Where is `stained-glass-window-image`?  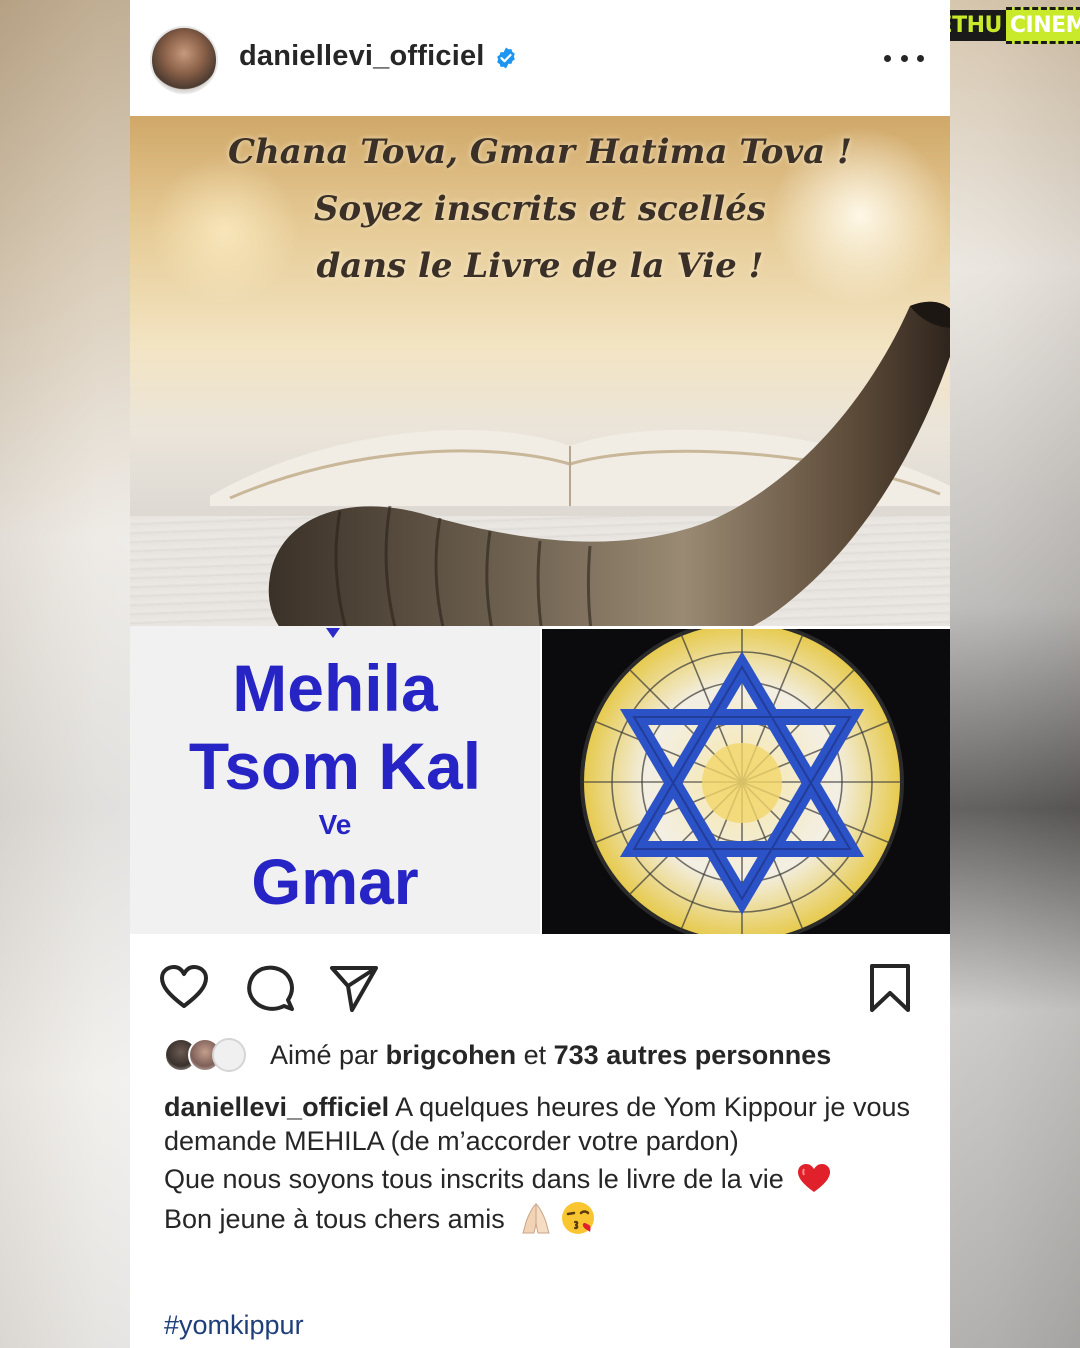 stained-glass-window-image is located at coordinates (742, 781).